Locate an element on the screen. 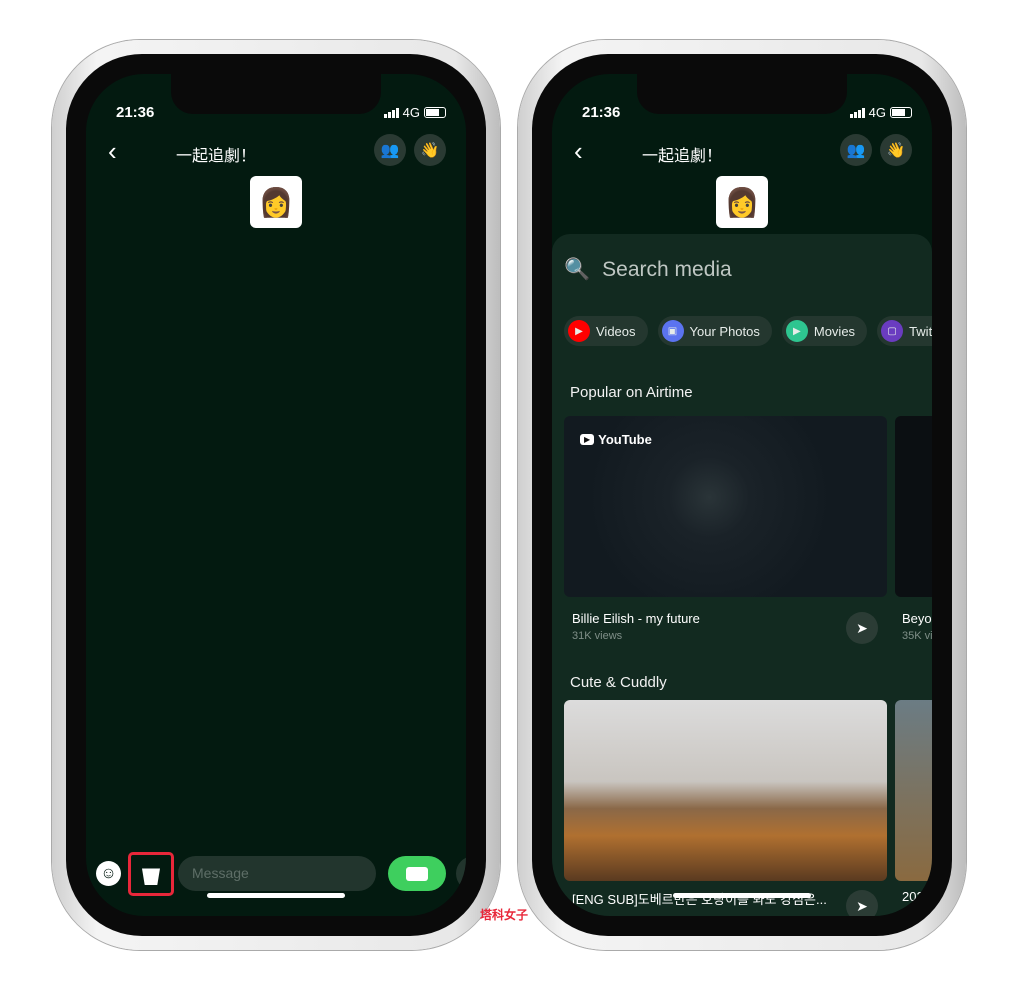  video-thumbnail: ▶ YouTube is located at coordinates (725, 506).